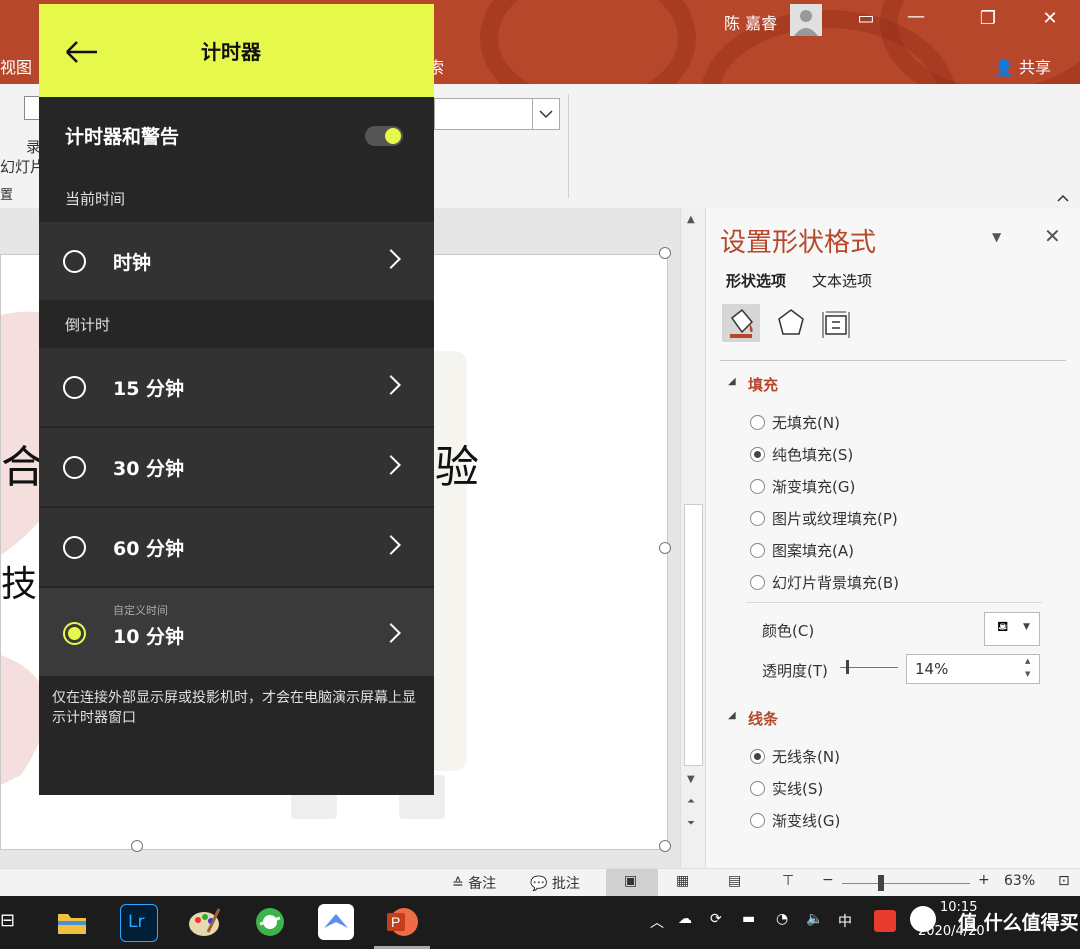 Image resolution: width=1080 pixels, height=949 pixels. I want to click on avatar, so click(806, 20).